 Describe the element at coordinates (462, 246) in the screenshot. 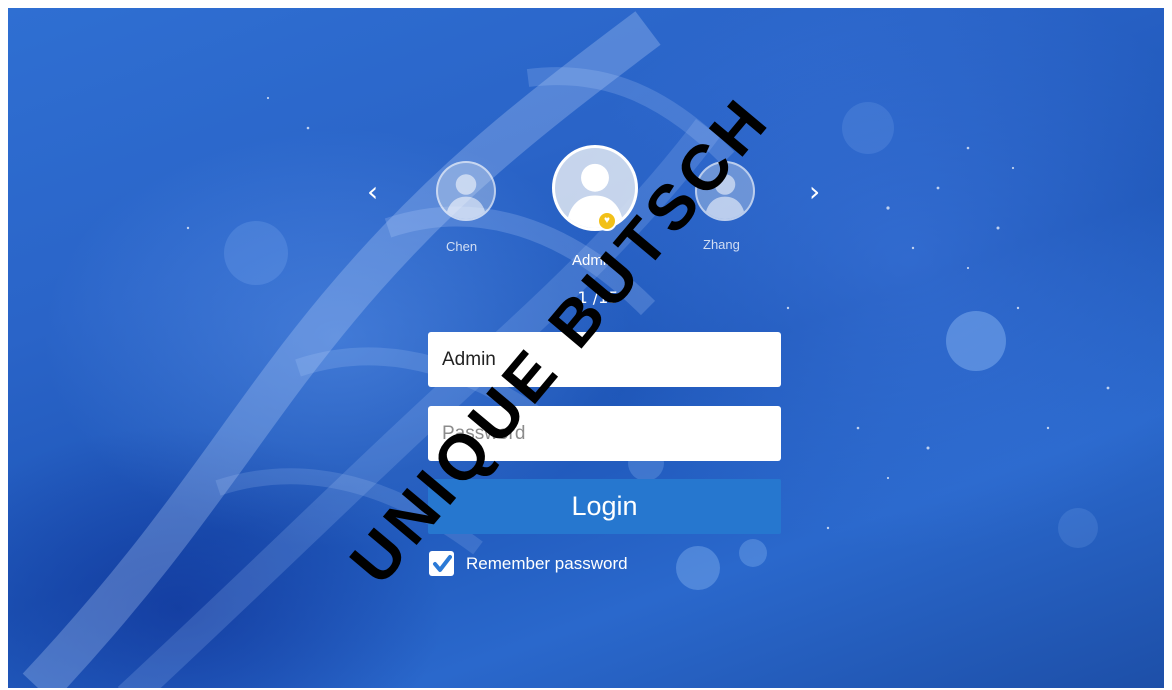

I see `user-name-chen: Chen` at that location.